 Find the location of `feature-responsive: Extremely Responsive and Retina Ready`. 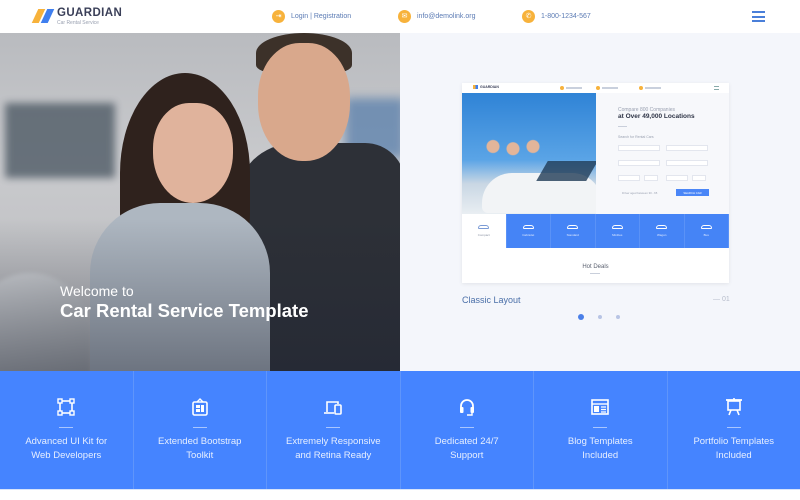

feature-responsive: Extremely Responsive and Retina Ready is located at coordinates (334, 430).